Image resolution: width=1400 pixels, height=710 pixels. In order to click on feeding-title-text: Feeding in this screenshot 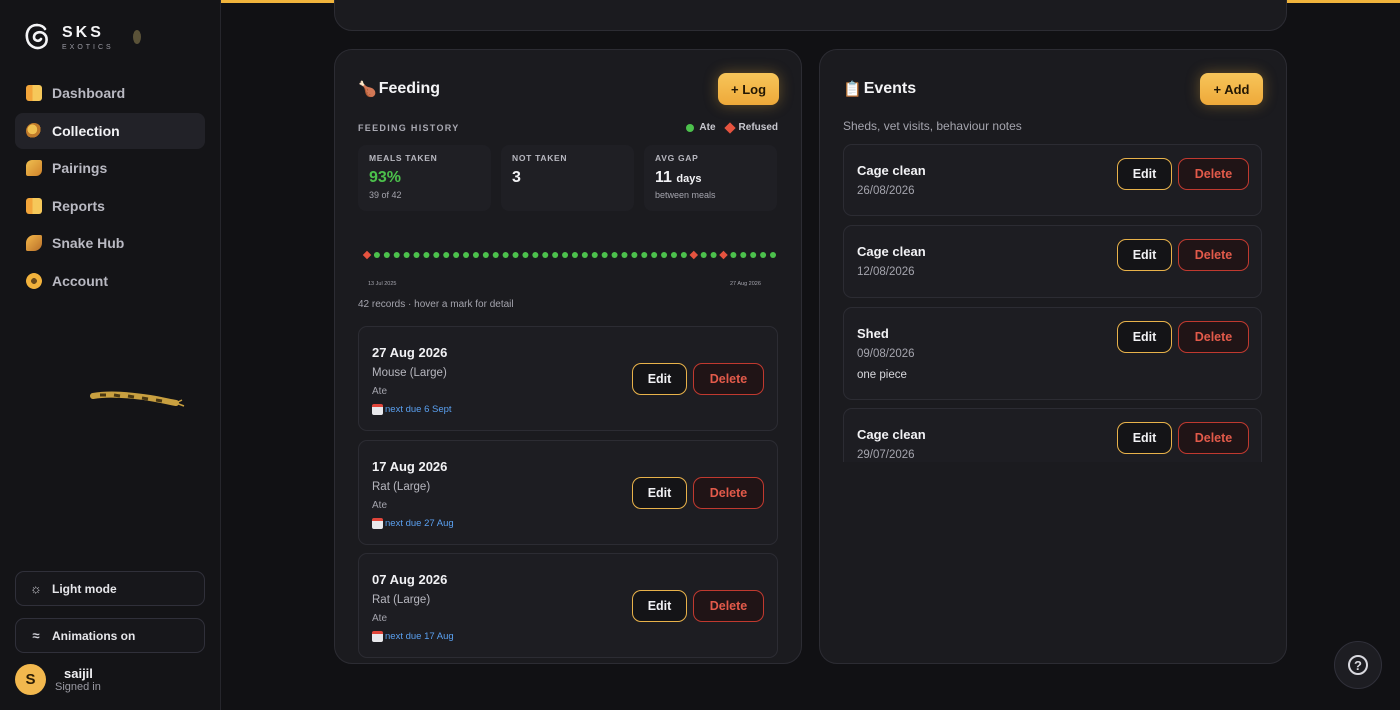, I will do `click(409, 88)`.